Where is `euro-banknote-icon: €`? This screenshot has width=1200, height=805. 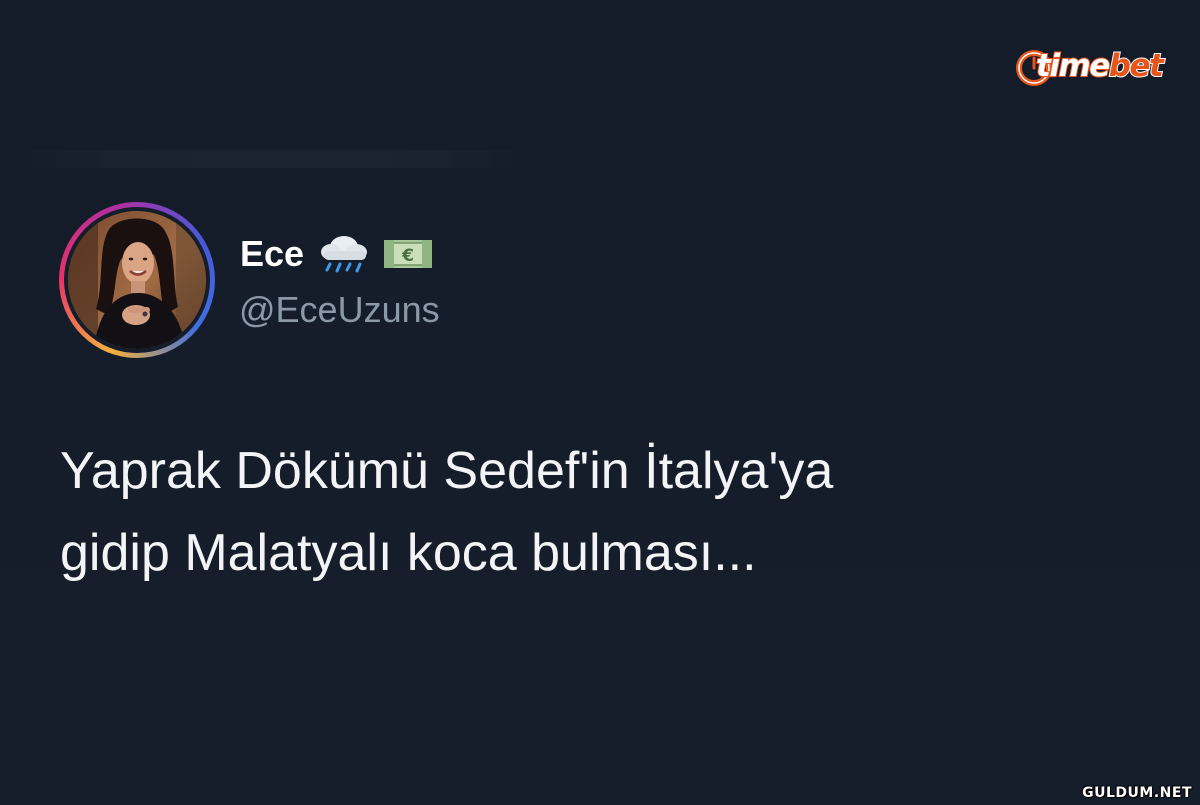 euro-banknote-icon: € is located at coordinates (408, 254).